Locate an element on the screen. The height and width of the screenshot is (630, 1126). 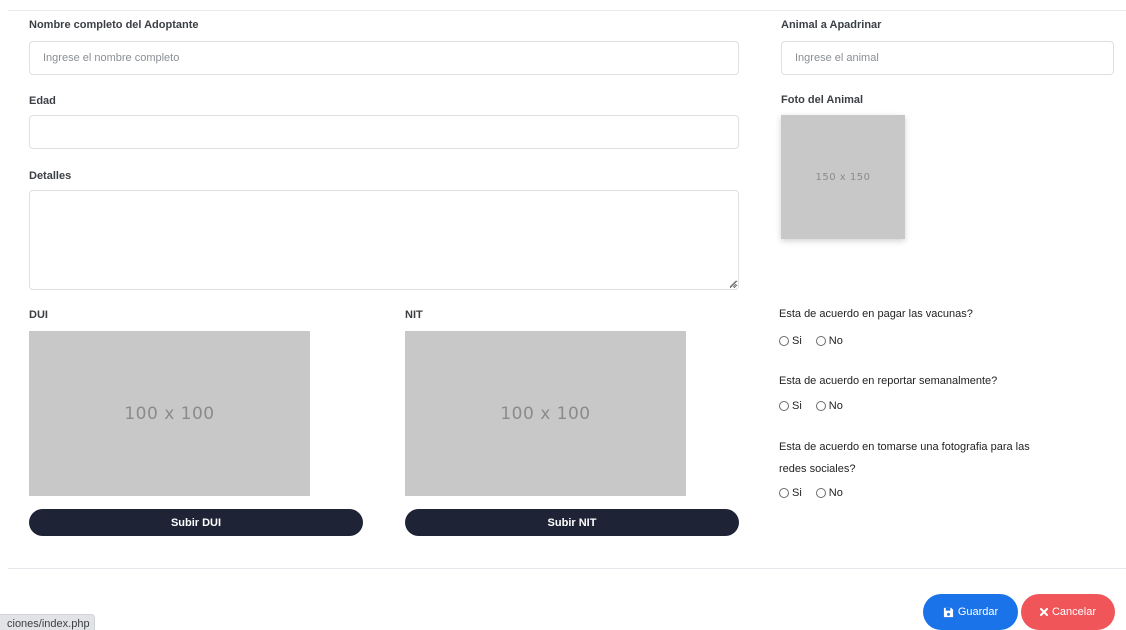
cancel-button-label: Cancelar is located at coordinates (1074, 612).